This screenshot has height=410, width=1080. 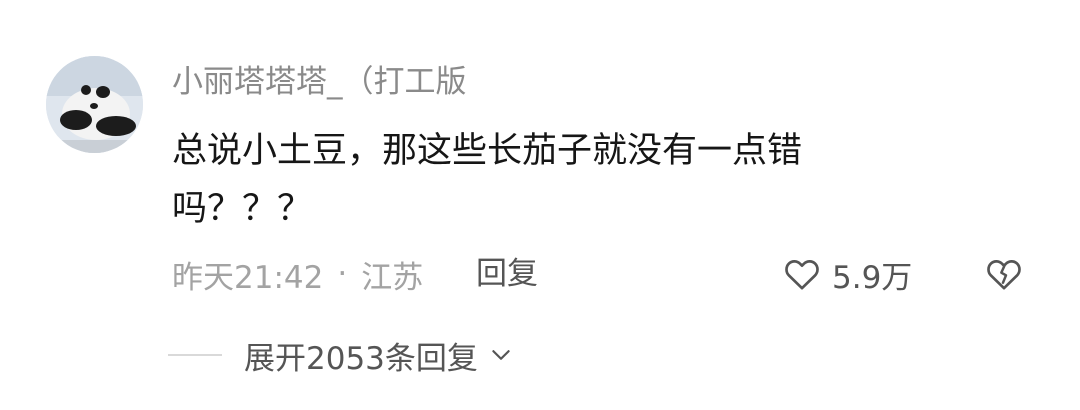 I want to click on comment-meta: 昨天21:42 · 江苏, so click(x=297, y=274).